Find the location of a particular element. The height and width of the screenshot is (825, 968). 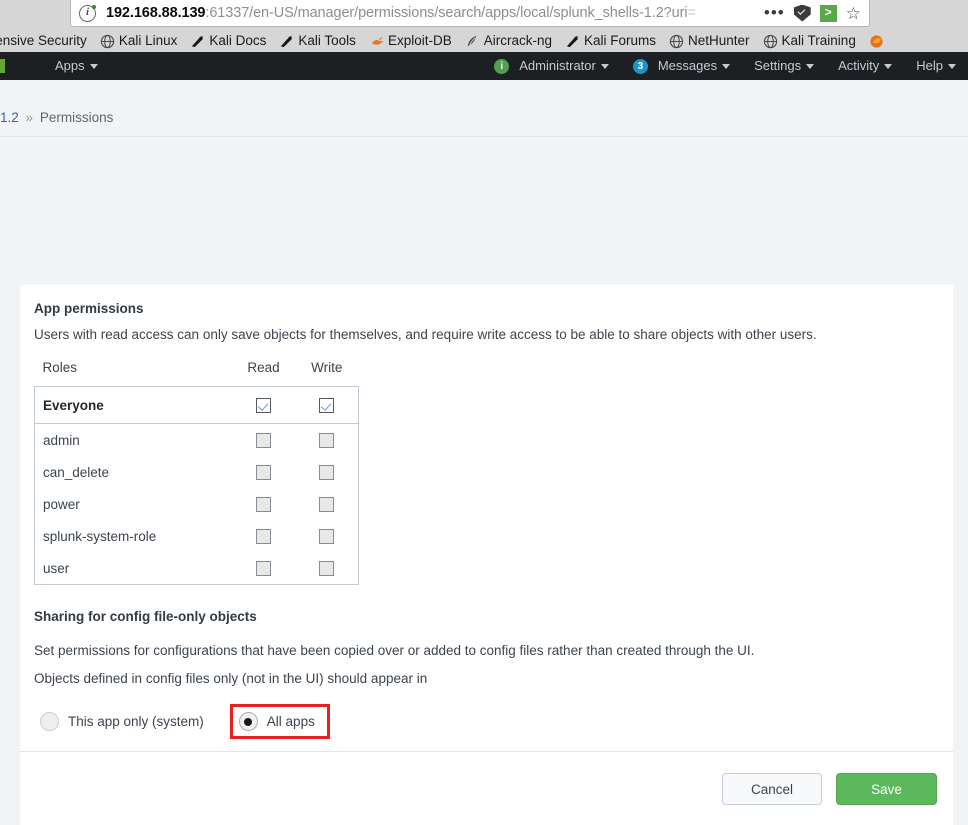

aircrack-icon is located at coordinates (471, 40).